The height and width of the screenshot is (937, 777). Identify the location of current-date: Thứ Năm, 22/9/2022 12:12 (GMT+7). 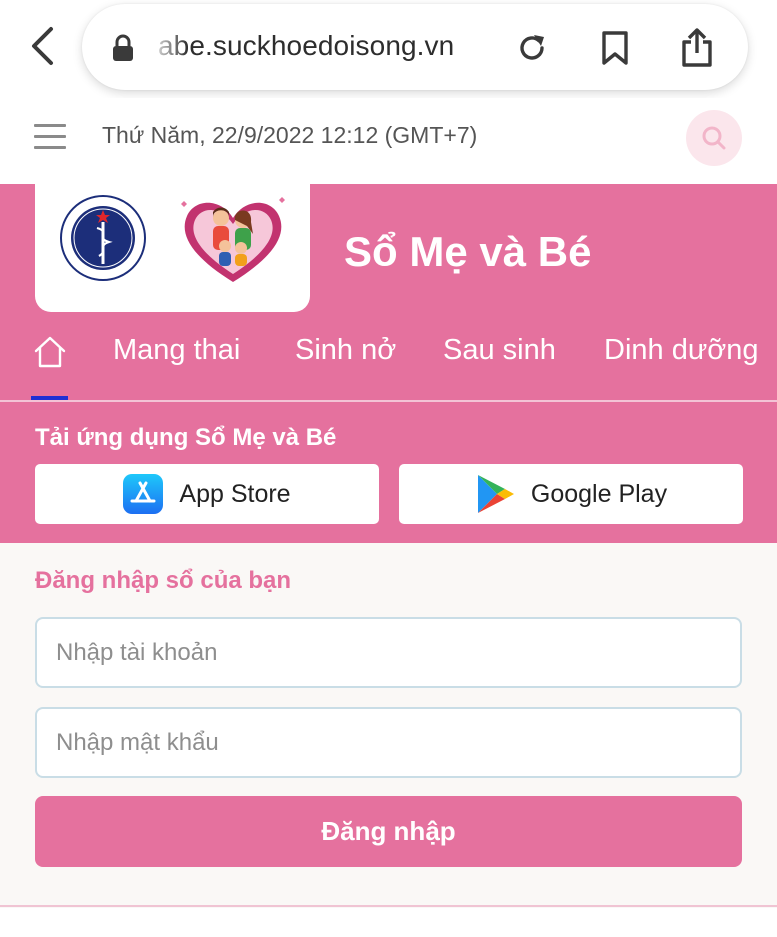
(290, 135).